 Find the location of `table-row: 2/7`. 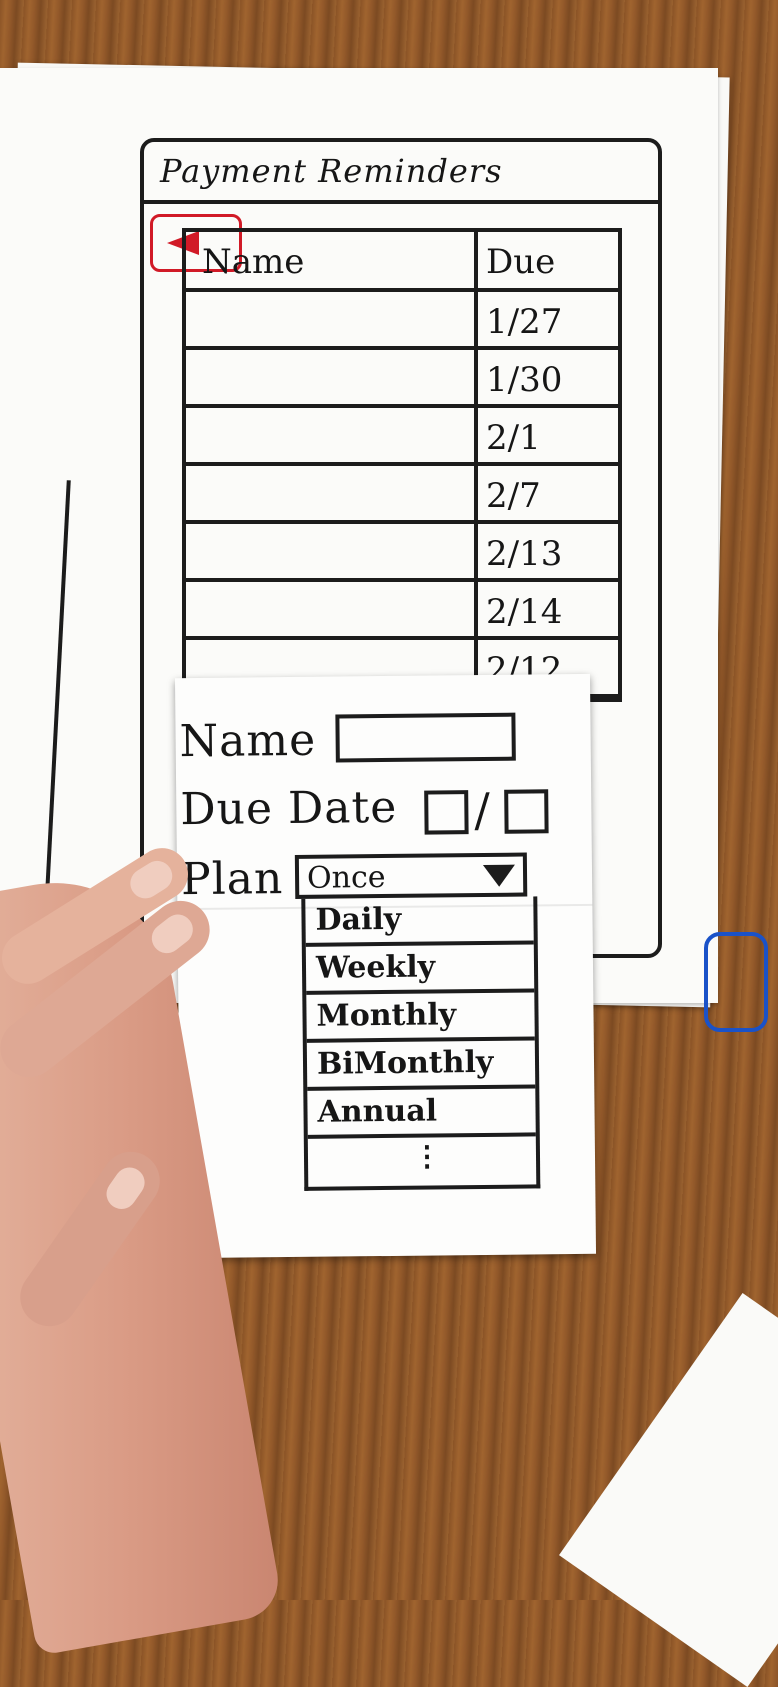

table-row: 2/7 is located at coordinates (402, 495).